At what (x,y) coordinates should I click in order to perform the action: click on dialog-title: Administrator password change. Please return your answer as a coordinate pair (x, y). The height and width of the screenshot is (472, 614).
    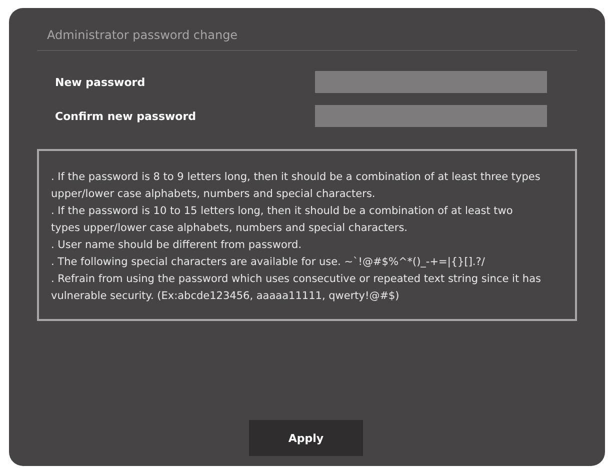
    Looking at the image, I should click on (307, 39).